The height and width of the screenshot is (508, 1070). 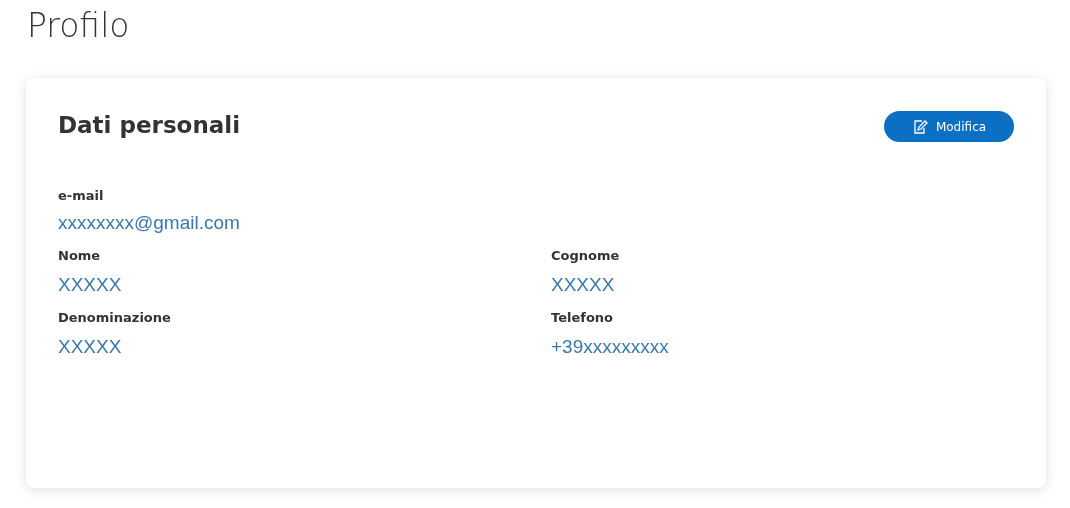 What do you see at coordinates (582, 318) in the screenshot?
I see `field-label: Telefono` at bounding box center [582, 318].